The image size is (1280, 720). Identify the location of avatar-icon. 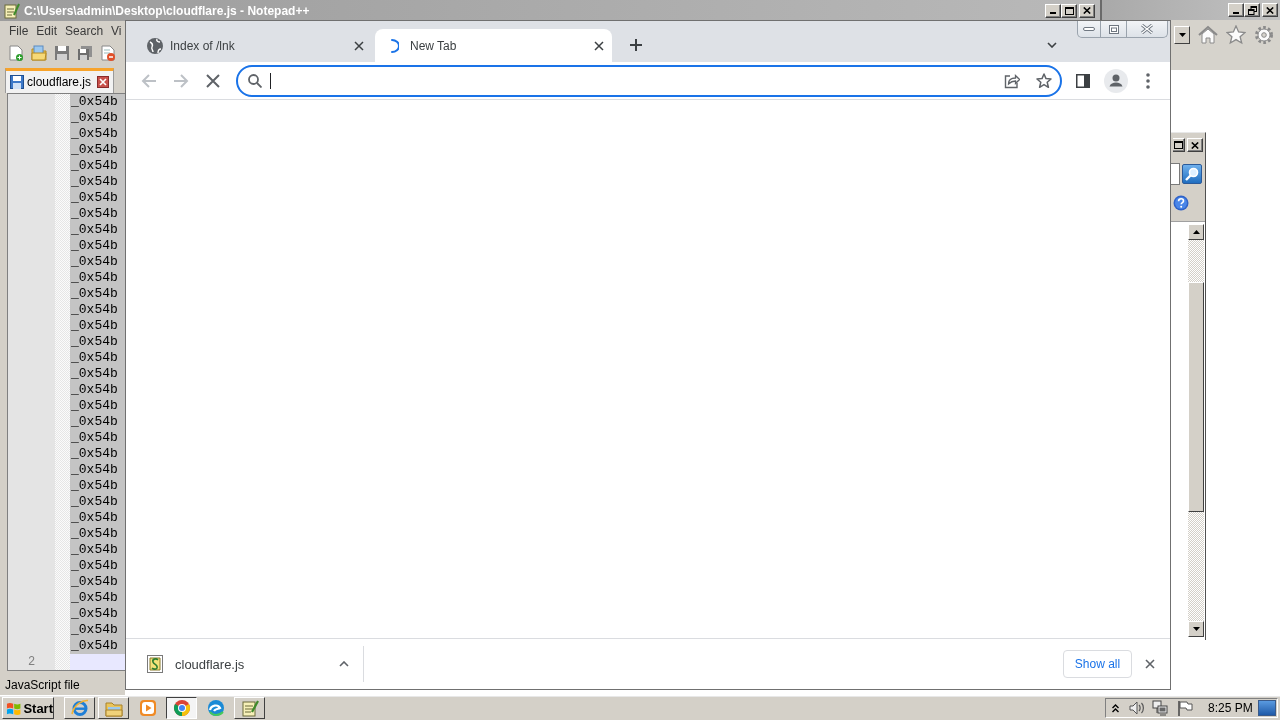
(1116, 80).